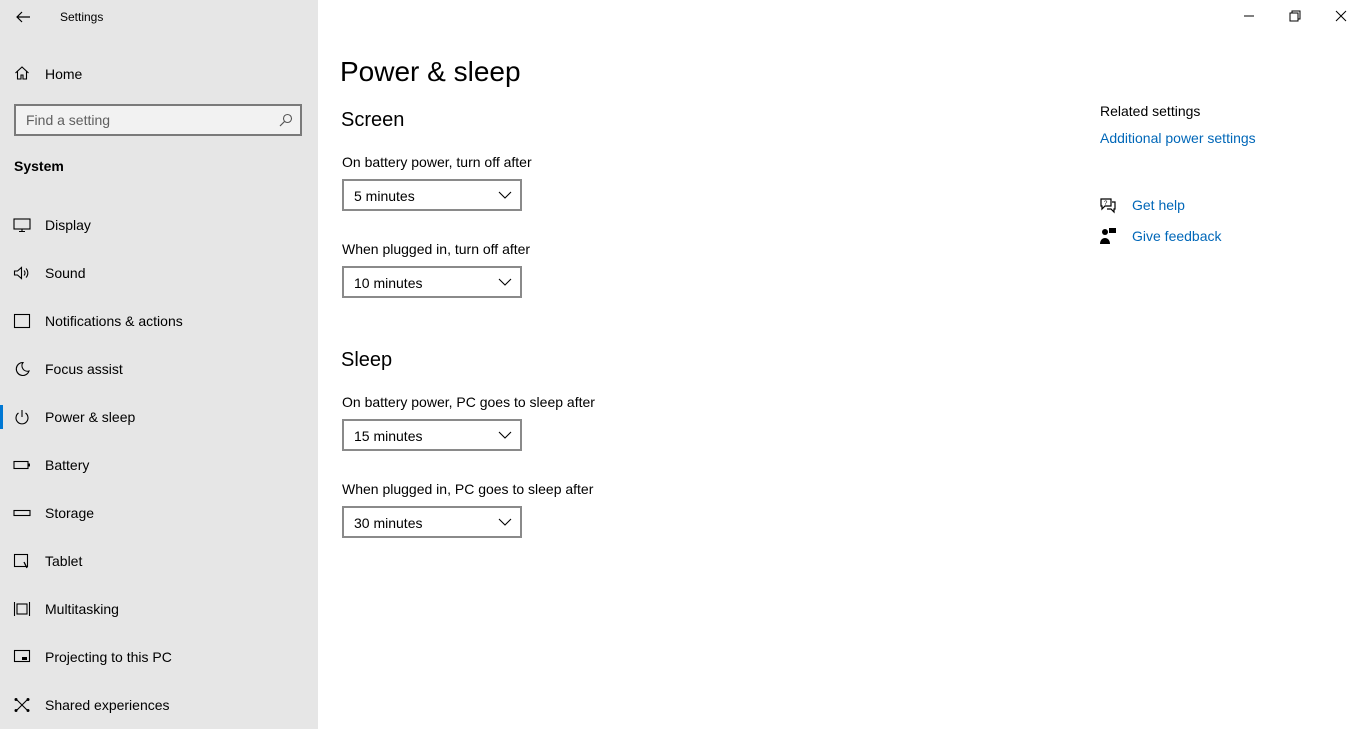 The height and width of the screenshot is (729, 1364). What do you see at coordinates (21, 273) in the screenshot?
I see `speaker-icon` at bounding box center [21, 273].